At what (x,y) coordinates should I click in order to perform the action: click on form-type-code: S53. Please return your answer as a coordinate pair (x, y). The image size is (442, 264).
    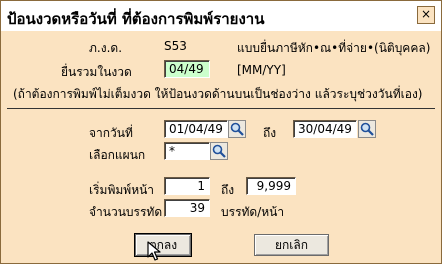
    Looking at the image, I should click on (175, 46).